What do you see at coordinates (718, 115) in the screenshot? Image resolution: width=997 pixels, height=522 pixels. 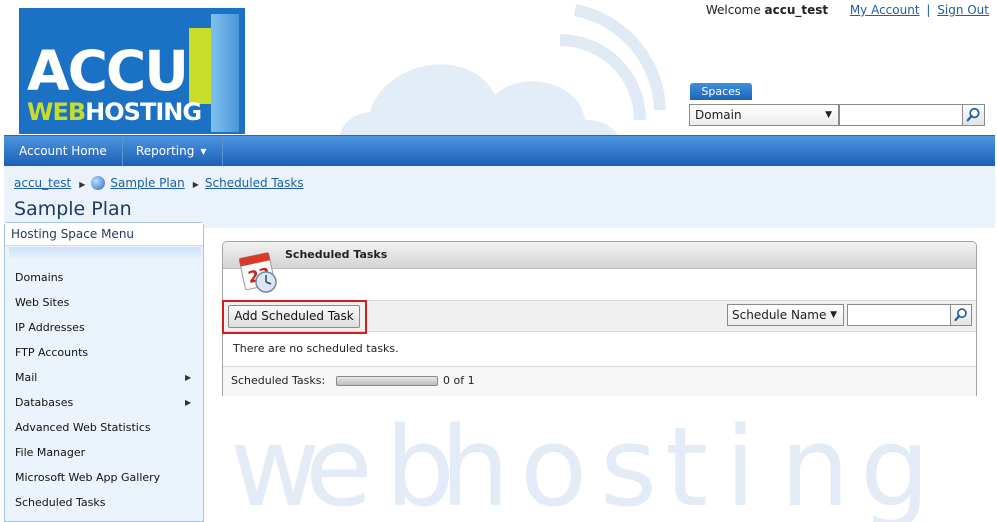 I see `spaces-type-value: Domain` at bounding box center [718, 115].